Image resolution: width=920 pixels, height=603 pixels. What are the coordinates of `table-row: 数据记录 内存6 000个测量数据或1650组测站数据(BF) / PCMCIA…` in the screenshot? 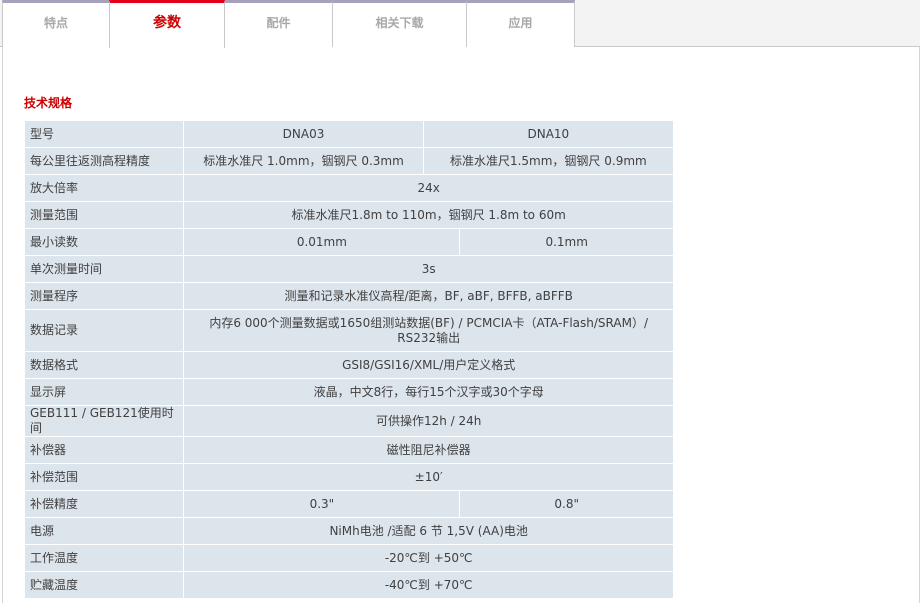 It's located at (349, 330).